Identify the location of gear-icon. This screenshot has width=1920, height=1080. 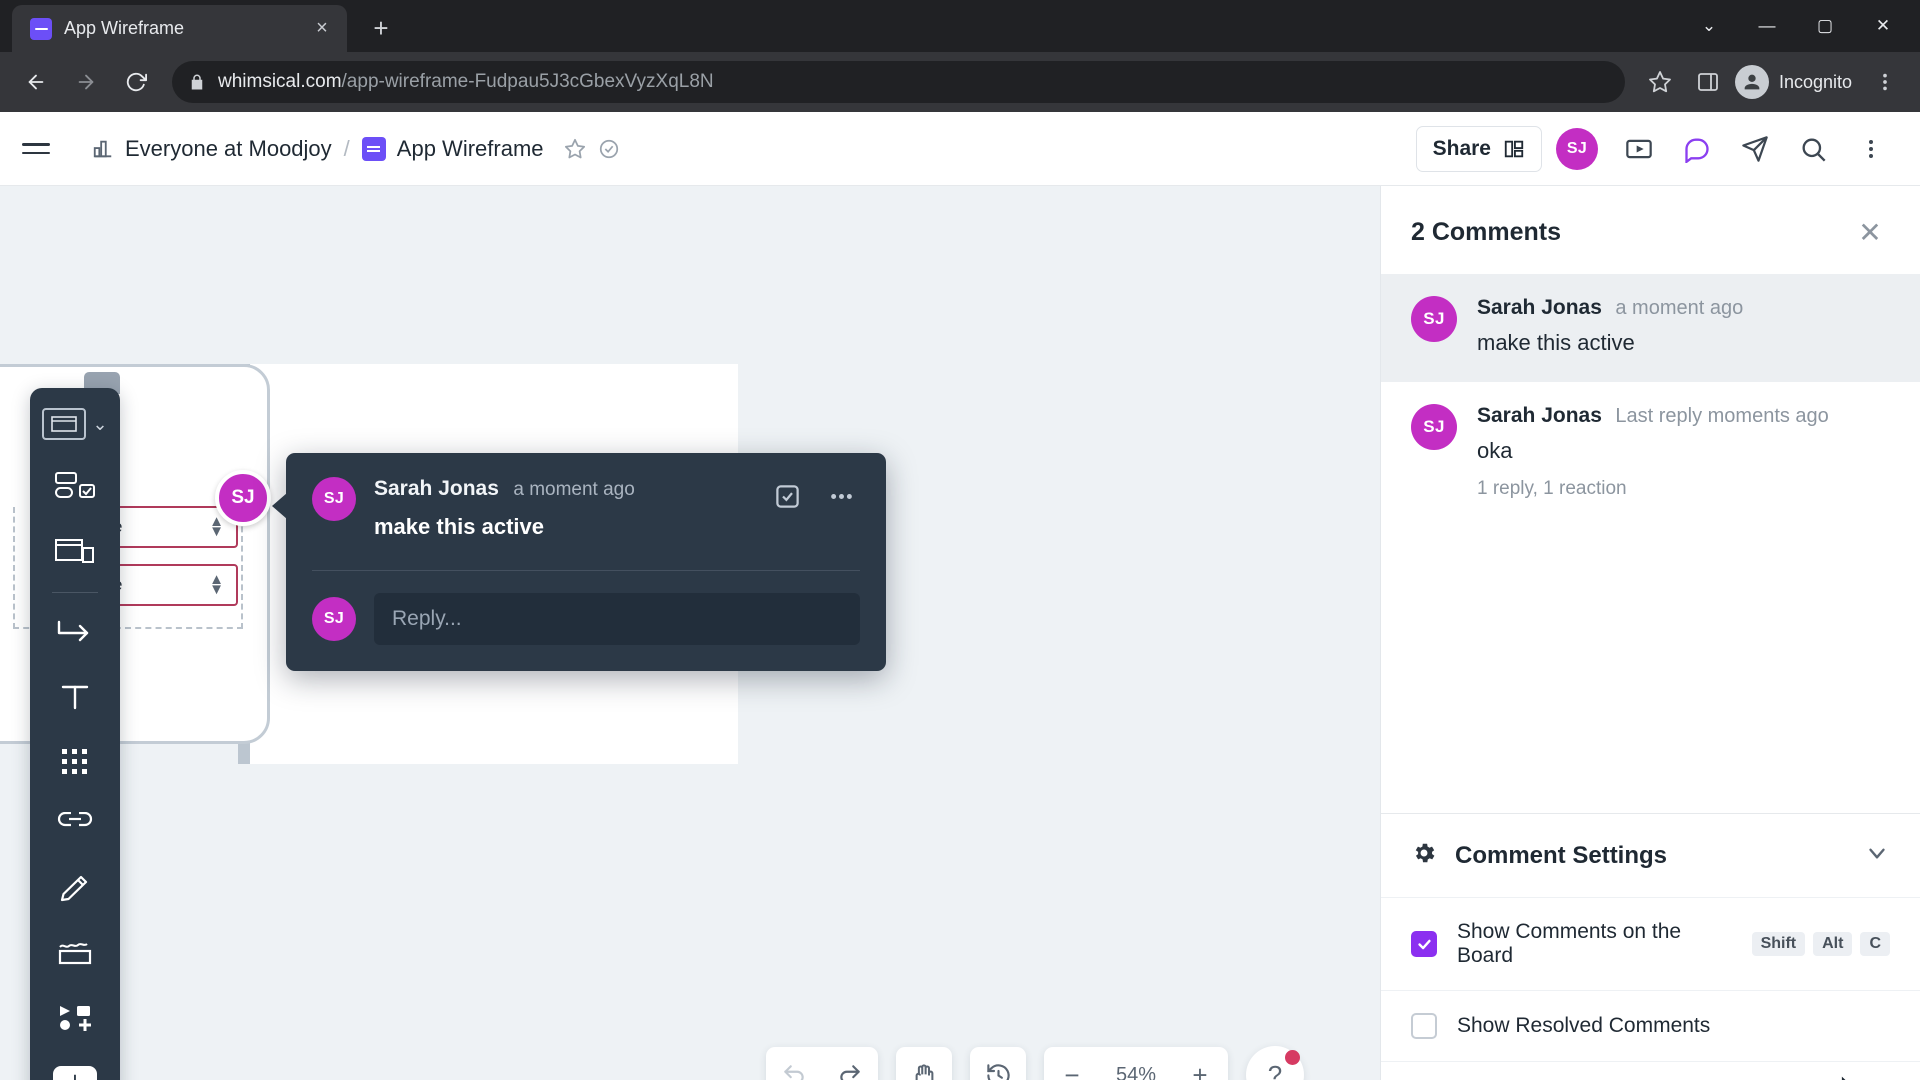
(1424, 855).